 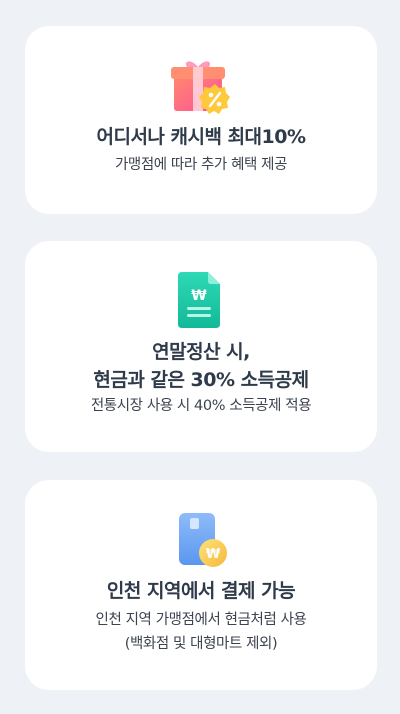 I want to click on card-description: 인천 지역 가맹점에서 현금처럼 사용 (백화점 및 대형마트 제외), so click(x=201, y=632).